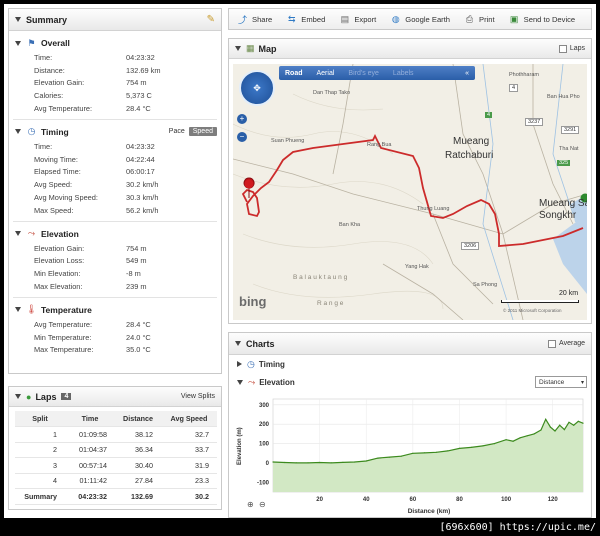 The height and width of the screenshot is (536, 600). What do you see at coordinates (420, 19) in the screenshot?
I see `google-earth-button: ◍ Google Earth` at bounding box center [420, 19].